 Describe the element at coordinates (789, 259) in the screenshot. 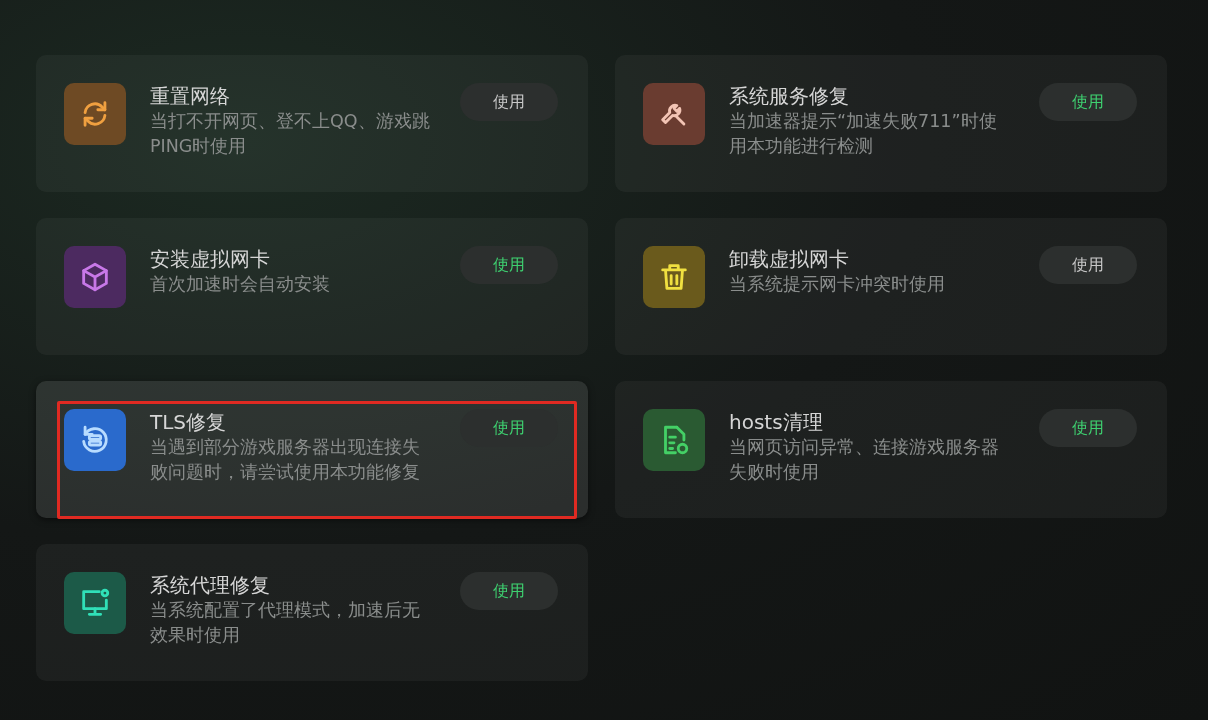

I see `tool-title: 卸载虚拟网卡` at that location.